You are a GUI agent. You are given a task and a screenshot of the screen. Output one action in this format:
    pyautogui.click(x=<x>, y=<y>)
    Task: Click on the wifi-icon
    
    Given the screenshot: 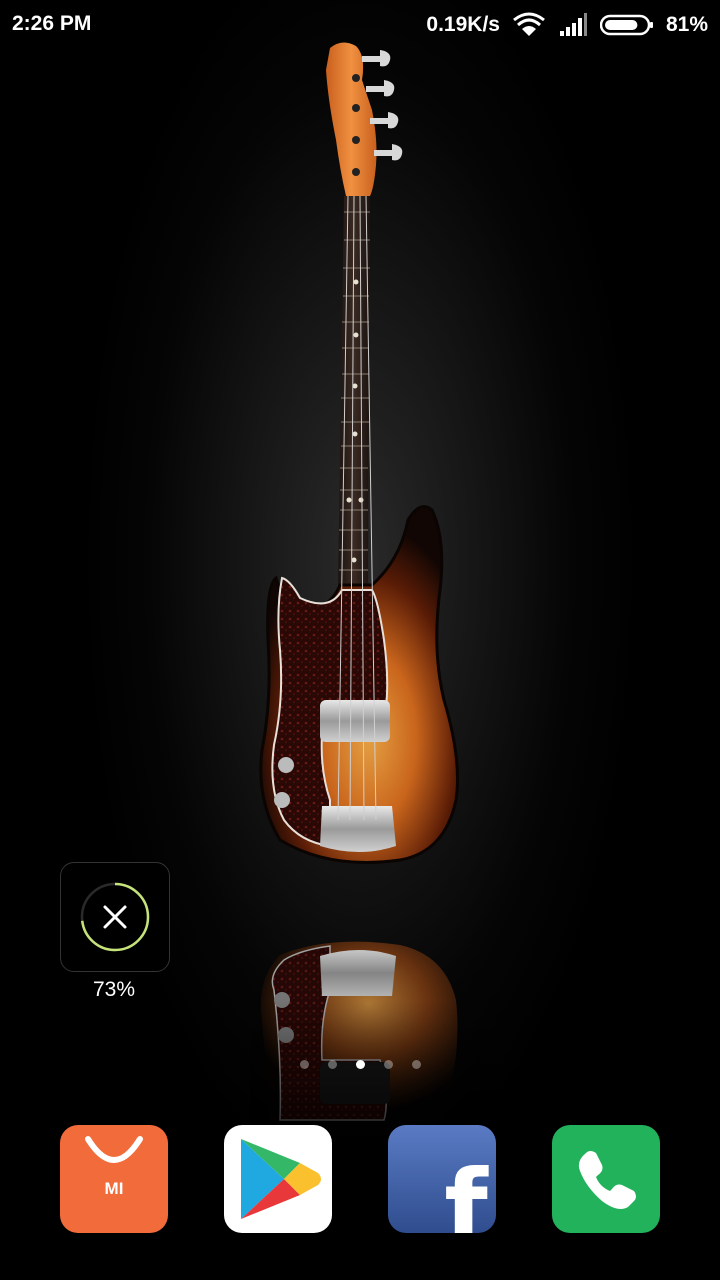 What is the action you would take?
    pyautogui.click(x=529, y=24)
    